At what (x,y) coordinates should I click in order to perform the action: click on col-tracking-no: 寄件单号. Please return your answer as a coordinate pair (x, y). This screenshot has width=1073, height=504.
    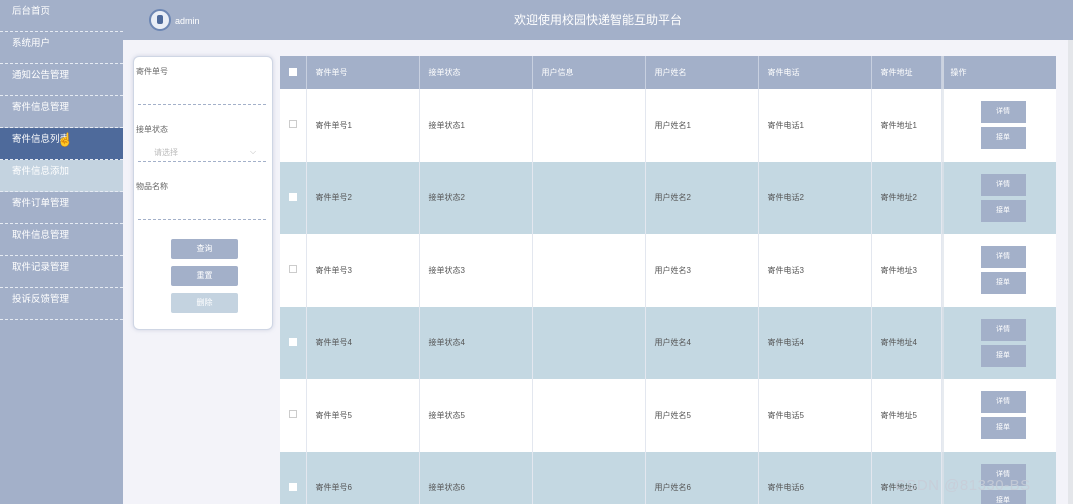
    Looking at the image, I should click on (363, 72).